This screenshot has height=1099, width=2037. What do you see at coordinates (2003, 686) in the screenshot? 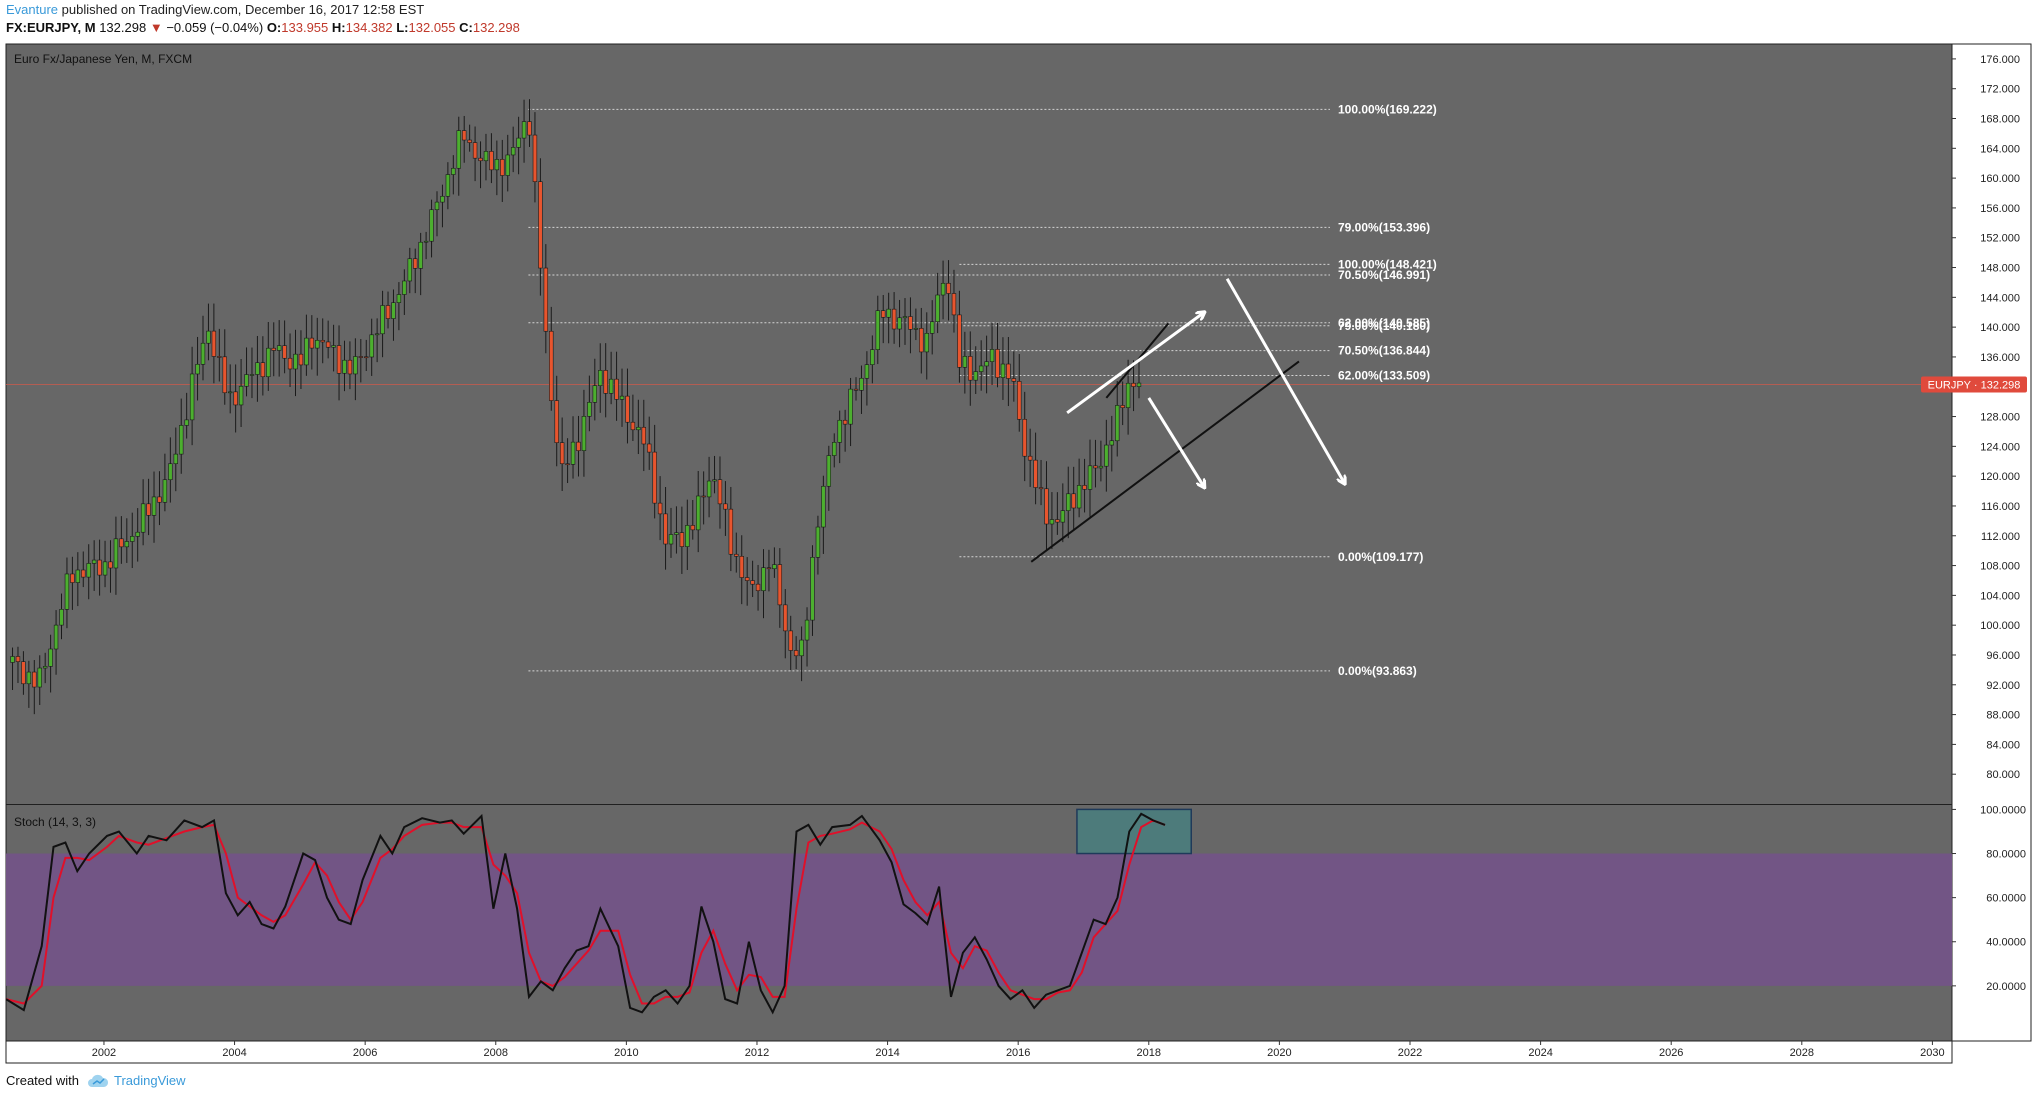
I see `price-tick-label: 92.000` at bounding box center [2003, 686].